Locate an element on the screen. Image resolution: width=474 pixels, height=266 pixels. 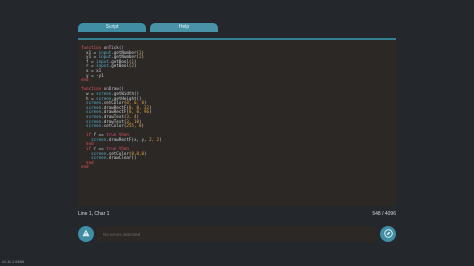
version-label: v1.11.1 64Bit is located at coordinates (13, 262).